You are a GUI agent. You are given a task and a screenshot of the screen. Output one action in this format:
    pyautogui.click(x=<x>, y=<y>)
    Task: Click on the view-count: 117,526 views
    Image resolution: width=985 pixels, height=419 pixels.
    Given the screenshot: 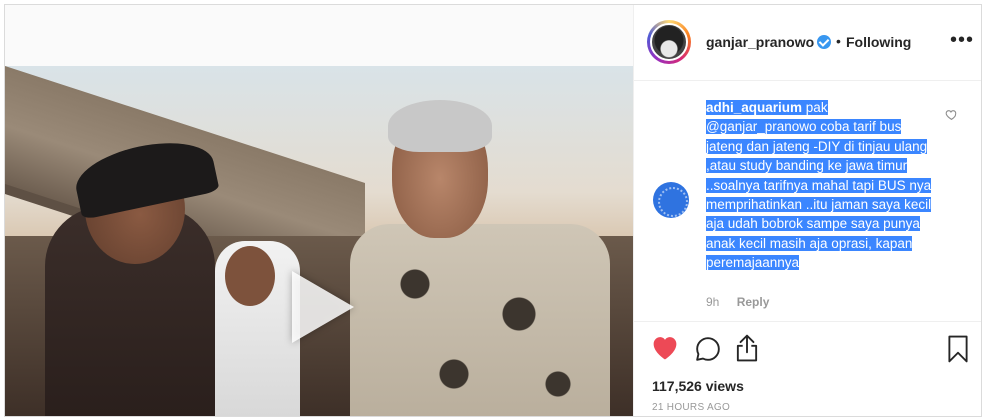 What is the action you would take?
    pyautogui.click(x=698, y=386)
    